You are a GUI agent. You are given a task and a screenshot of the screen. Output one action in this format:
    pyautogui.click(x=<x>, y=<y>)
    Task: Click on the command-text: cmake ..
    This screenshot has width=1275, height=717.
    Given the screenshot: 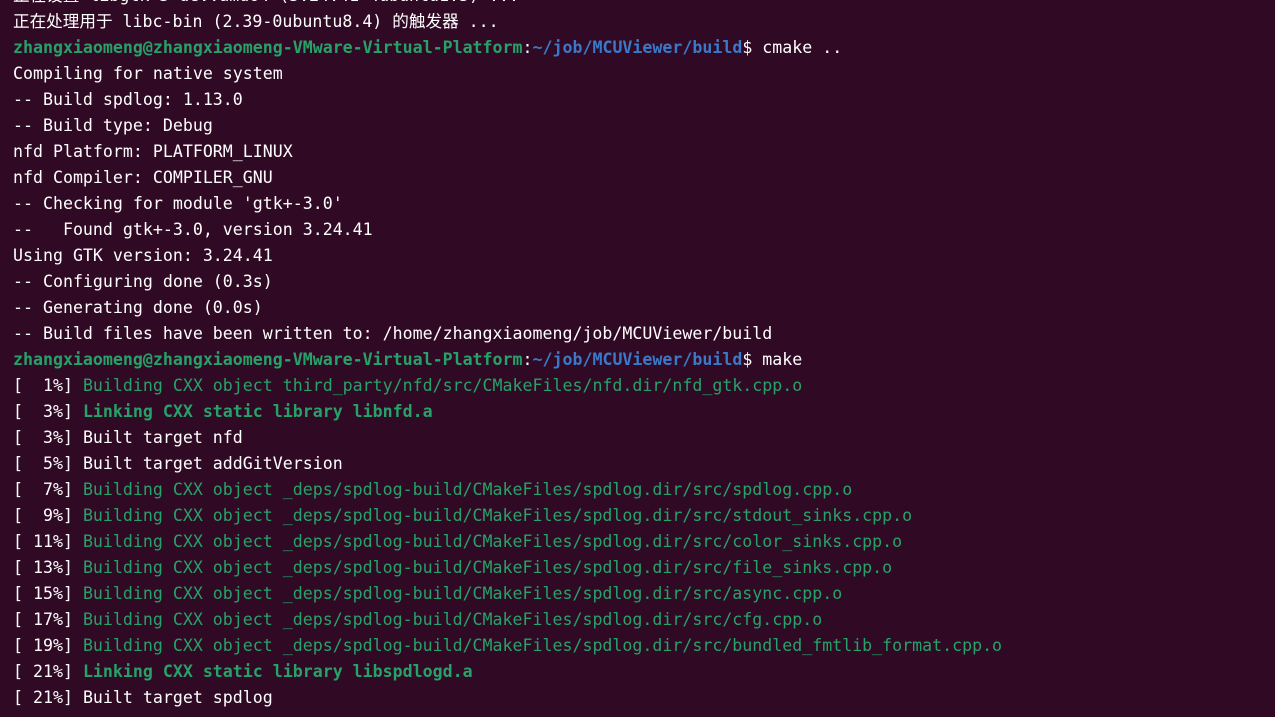 What is the action you would take?
    pyautogui.click(x=802, y=47)
    